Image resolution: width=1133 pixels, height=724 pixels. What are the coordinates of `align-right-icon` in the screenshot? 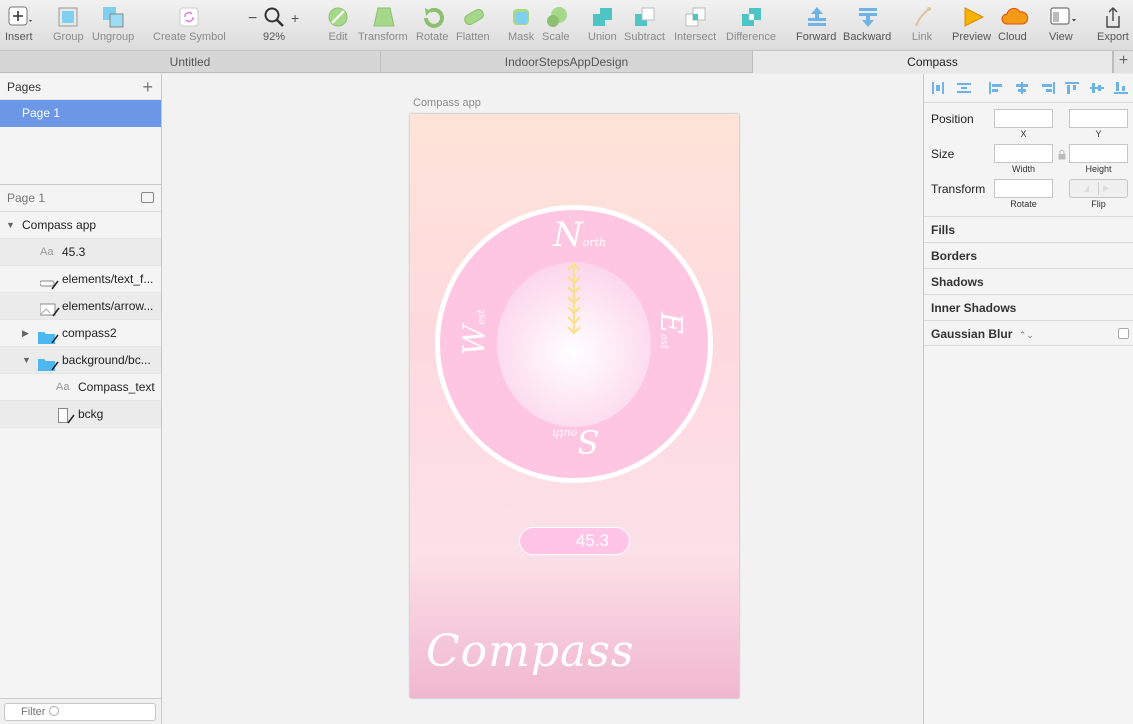 It's located at (1048, 88).